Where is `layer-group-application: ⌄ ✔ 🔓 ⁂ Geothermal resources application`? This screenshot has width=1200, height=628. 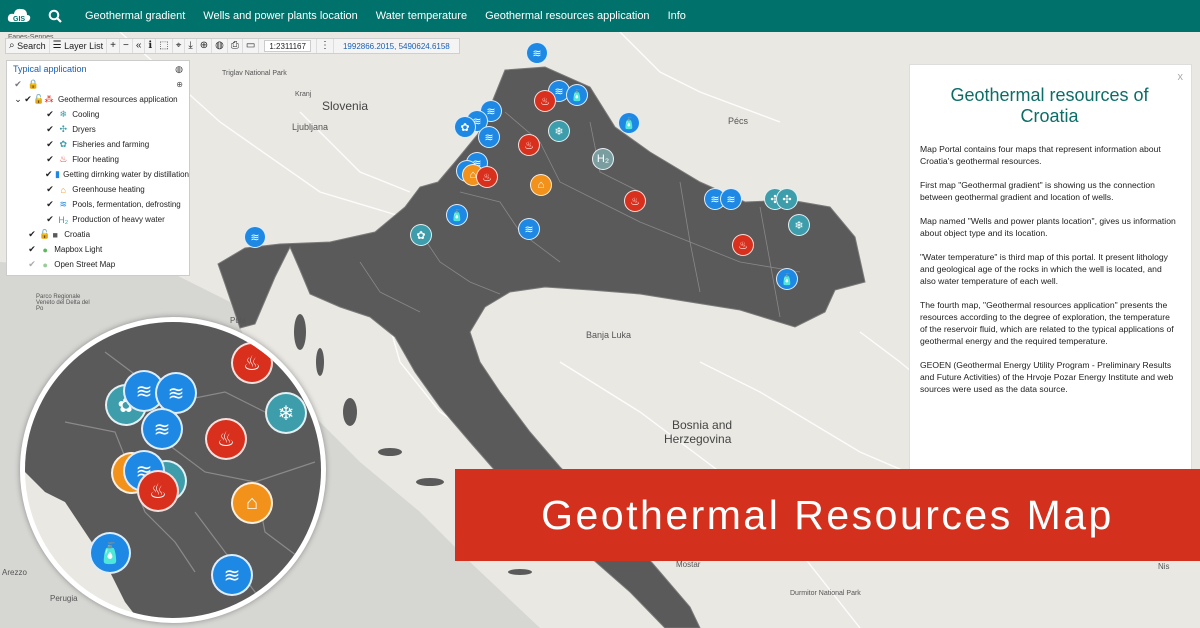
layer-group-application: ⌄ ✔ 🔓 ⁂ Geothermal resources application is located at coordinates (98, 99).